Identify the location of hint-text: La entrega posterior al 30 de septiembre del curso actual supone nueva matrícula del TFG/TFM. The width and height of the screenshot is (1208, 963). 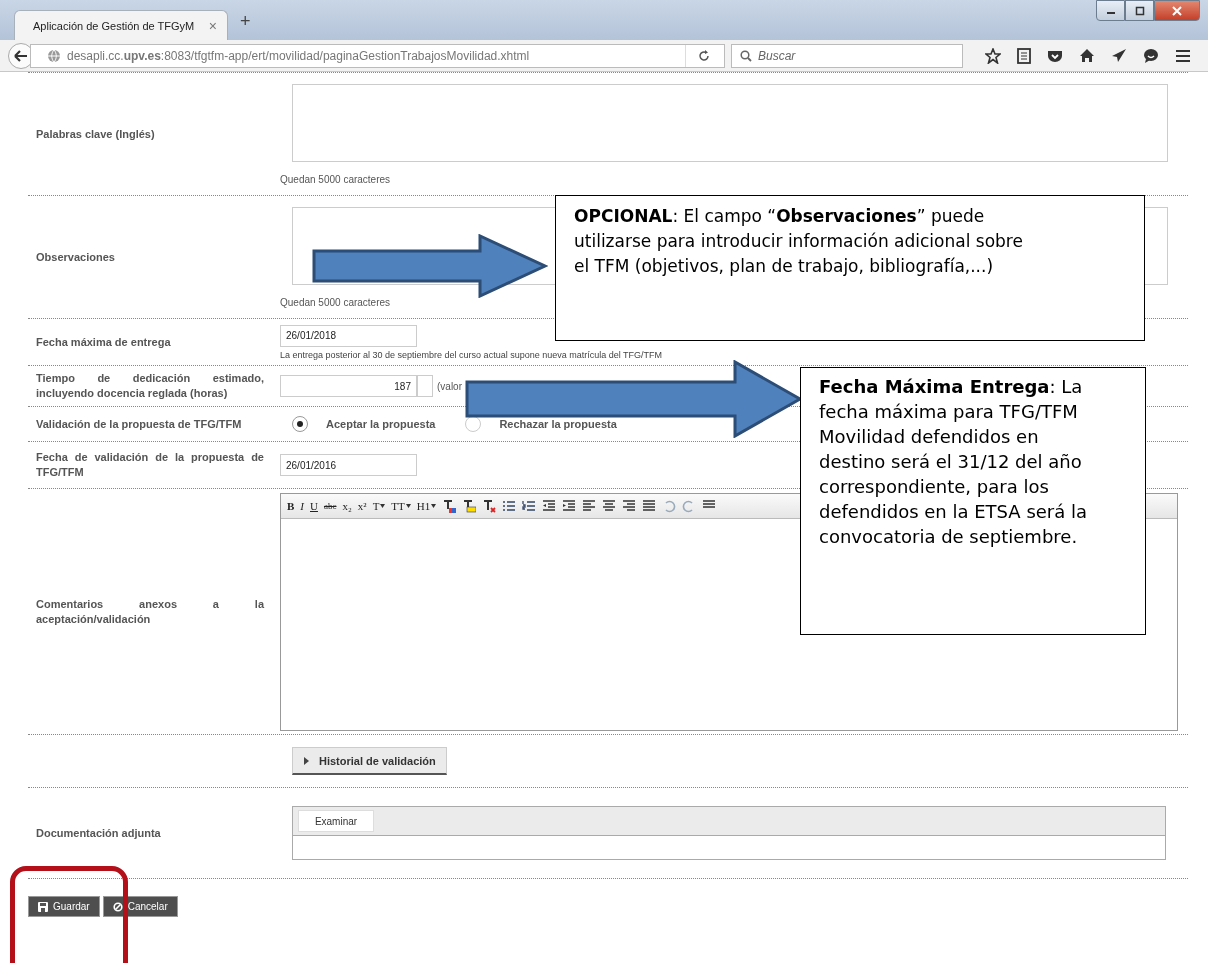
(471, 354).